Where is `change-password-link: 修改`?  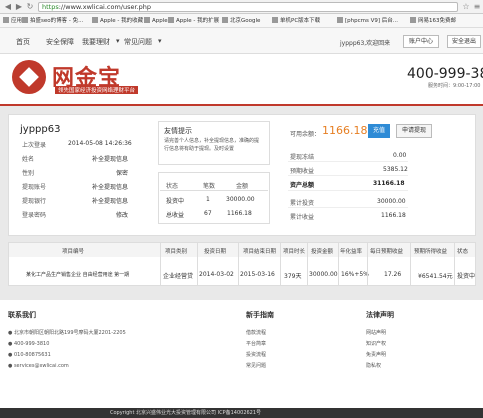
change-password-link: 修改 is located at coordinates (122, 214).